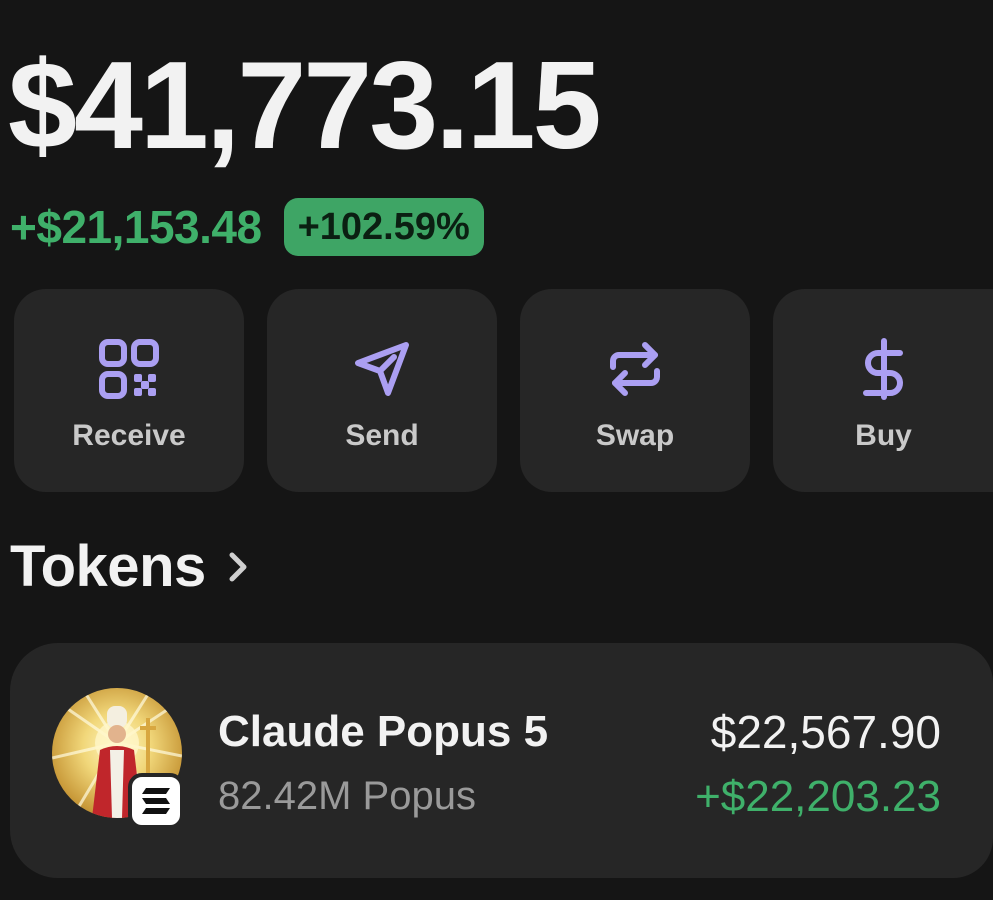  What do you see at coordinates (883, 435) in the screenshot?
I see `buy-label: Buy` at bounding box center [883, 435].